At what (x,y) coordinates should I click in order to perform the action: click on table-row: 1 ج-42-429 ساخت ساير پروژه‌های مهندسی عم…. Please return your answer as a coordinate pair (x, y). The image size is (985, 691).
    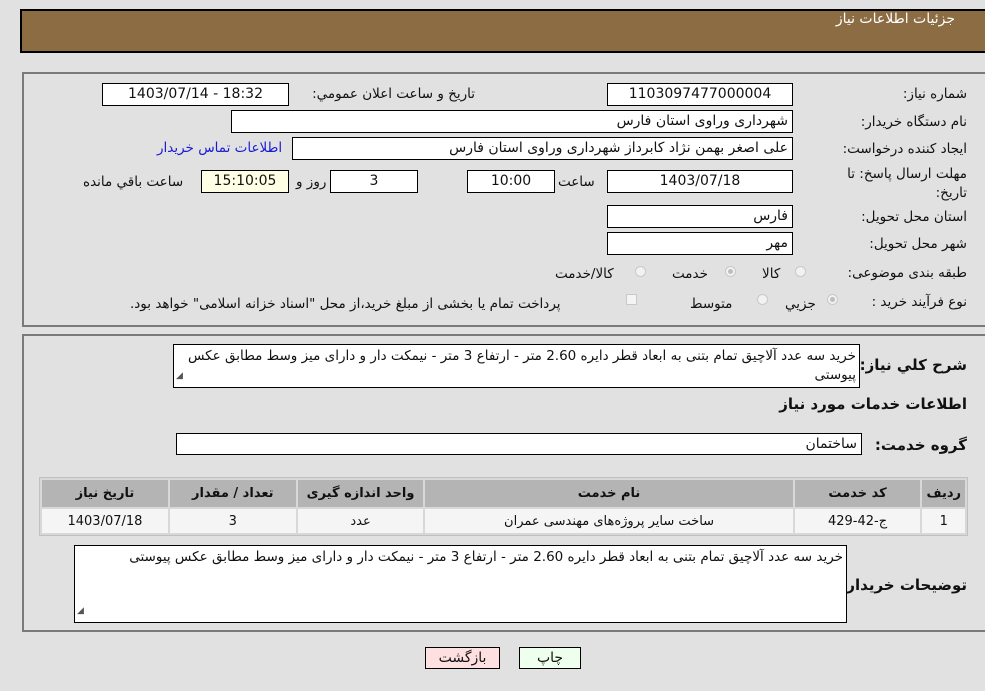
    Looking at the image, I should click on (503, 521).